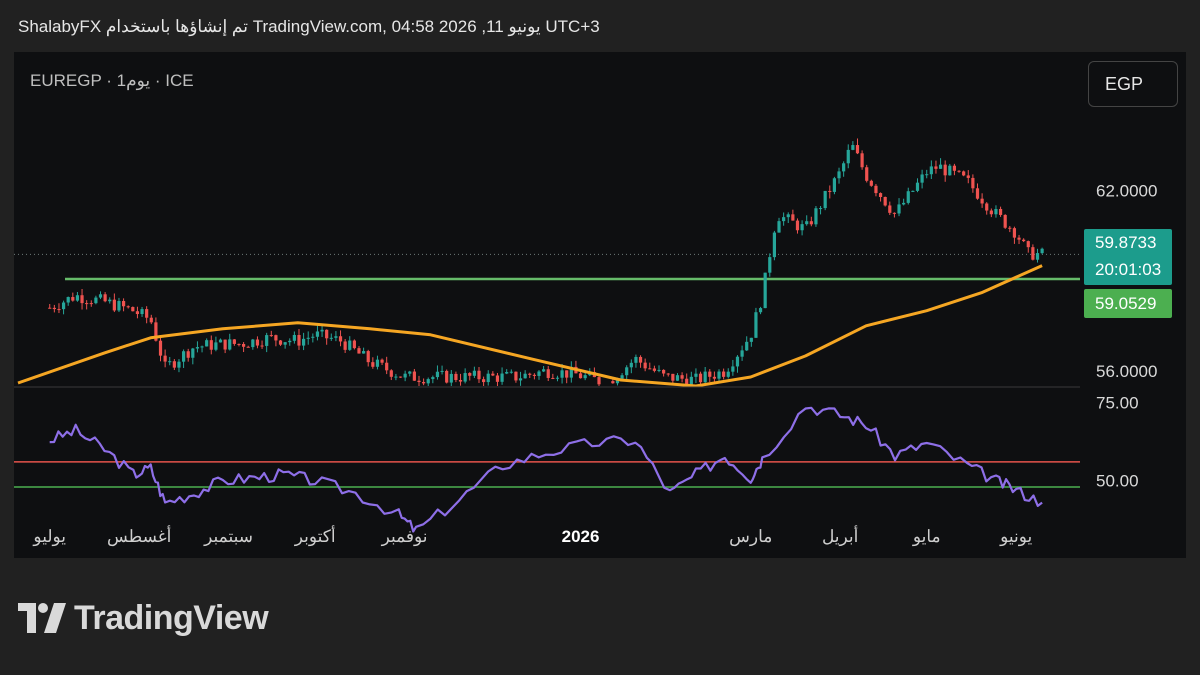 This screenshot has height=675, width=1200. I want to click on time-axis-tick: أغسطس, so click(139, 536).